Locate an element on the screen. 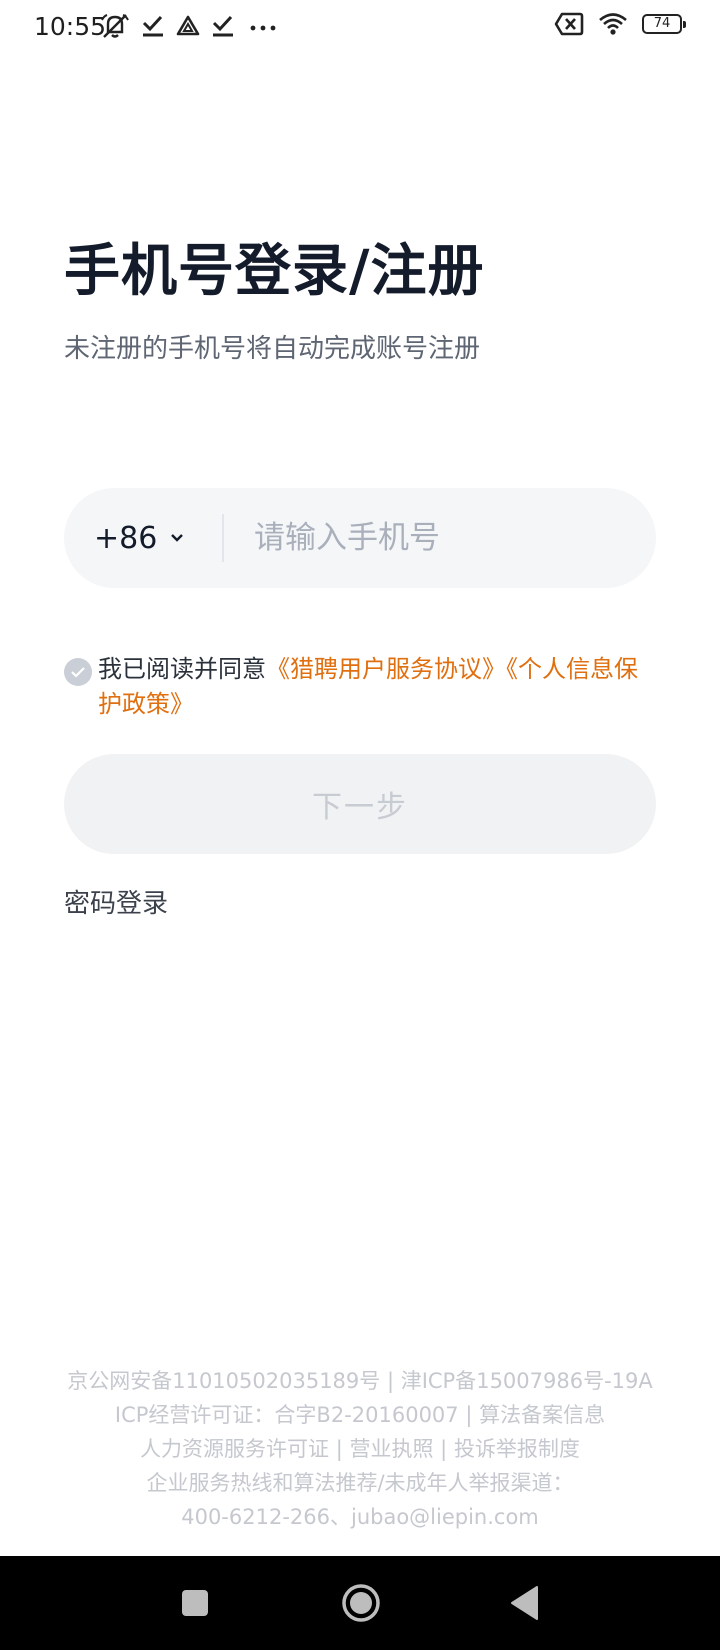 The width and height of the screenshot is (720, 1650). square-icon is located at coordinates (195, 1603).